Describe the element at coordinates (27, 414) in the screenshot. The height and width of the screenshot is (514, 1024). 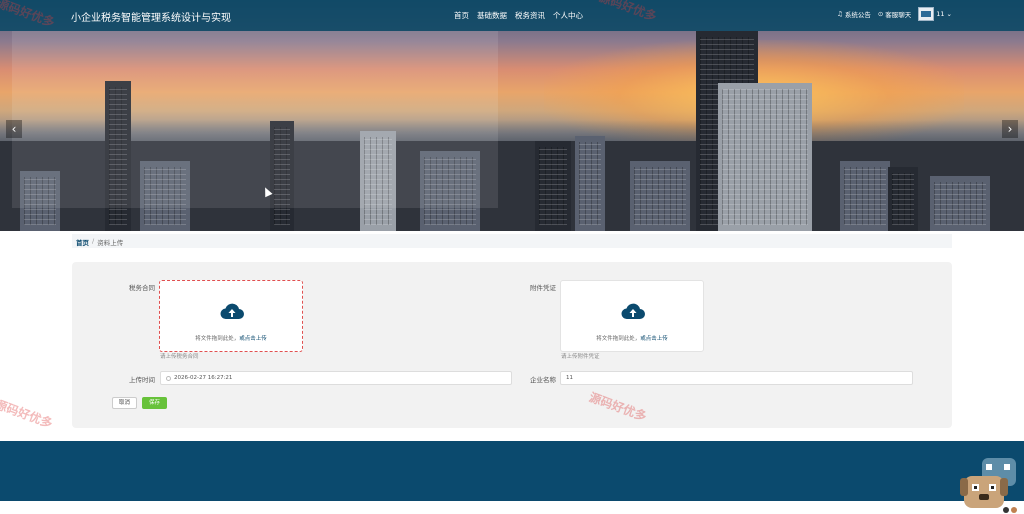
I see `watermark: 源码好优多` at that location.